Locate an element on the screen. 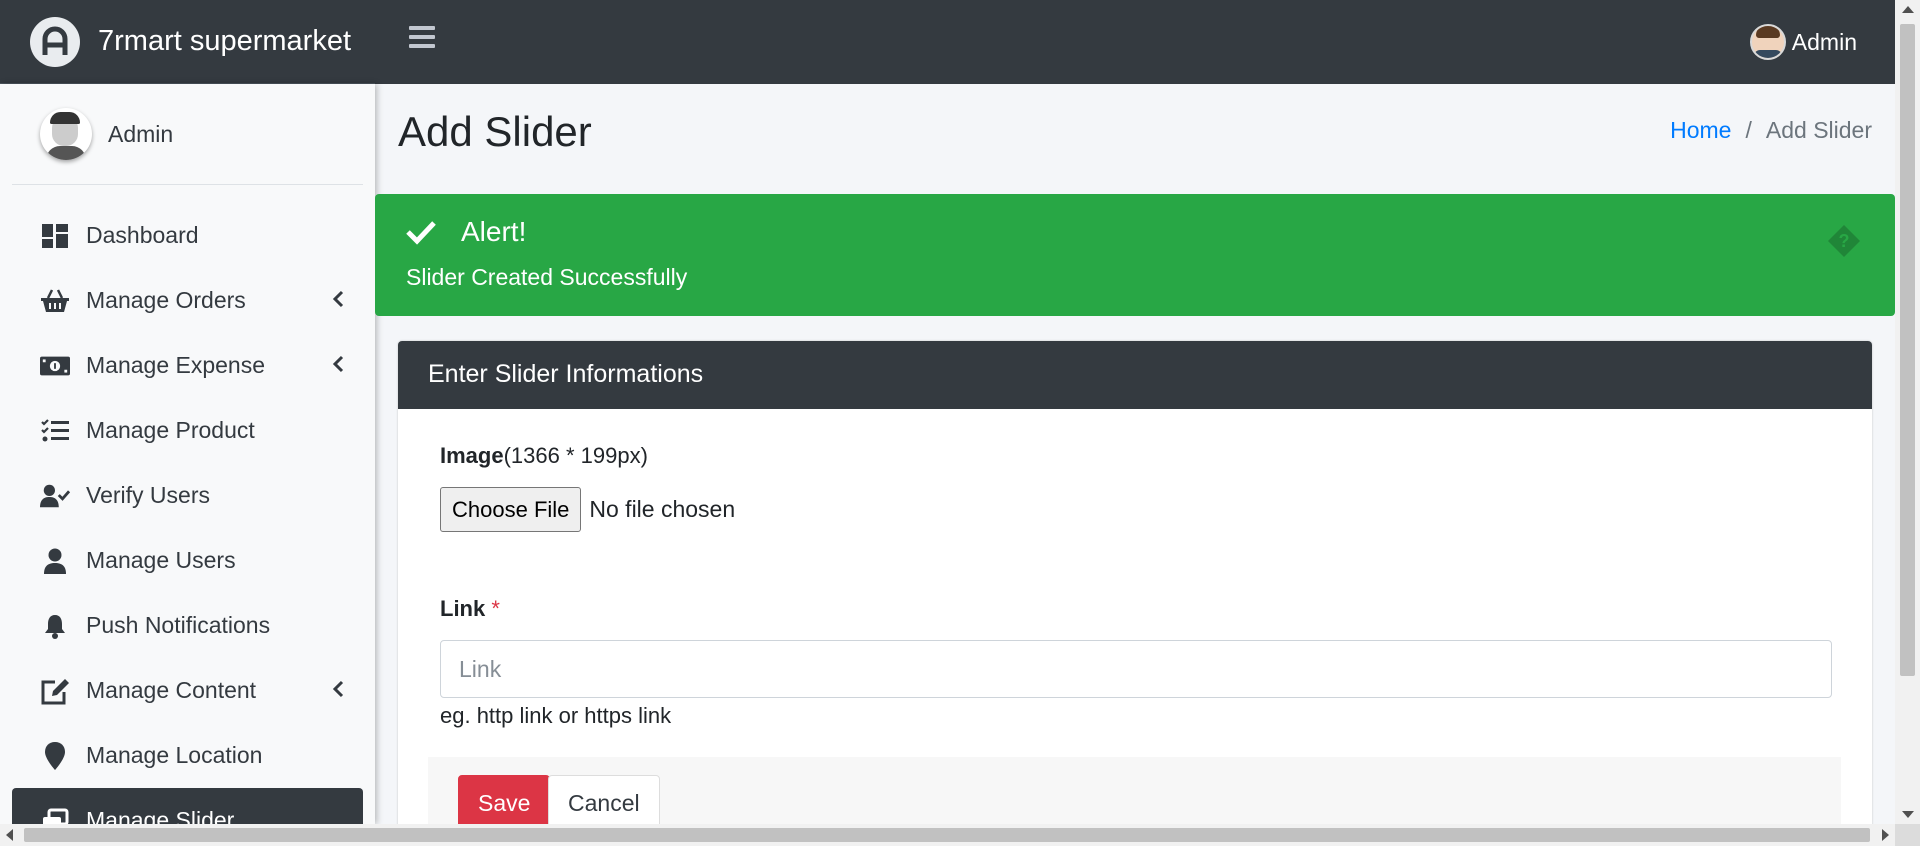 The height and width of the screenshot is (846, 1920). basket-icon is located at coordinates (55, 301).